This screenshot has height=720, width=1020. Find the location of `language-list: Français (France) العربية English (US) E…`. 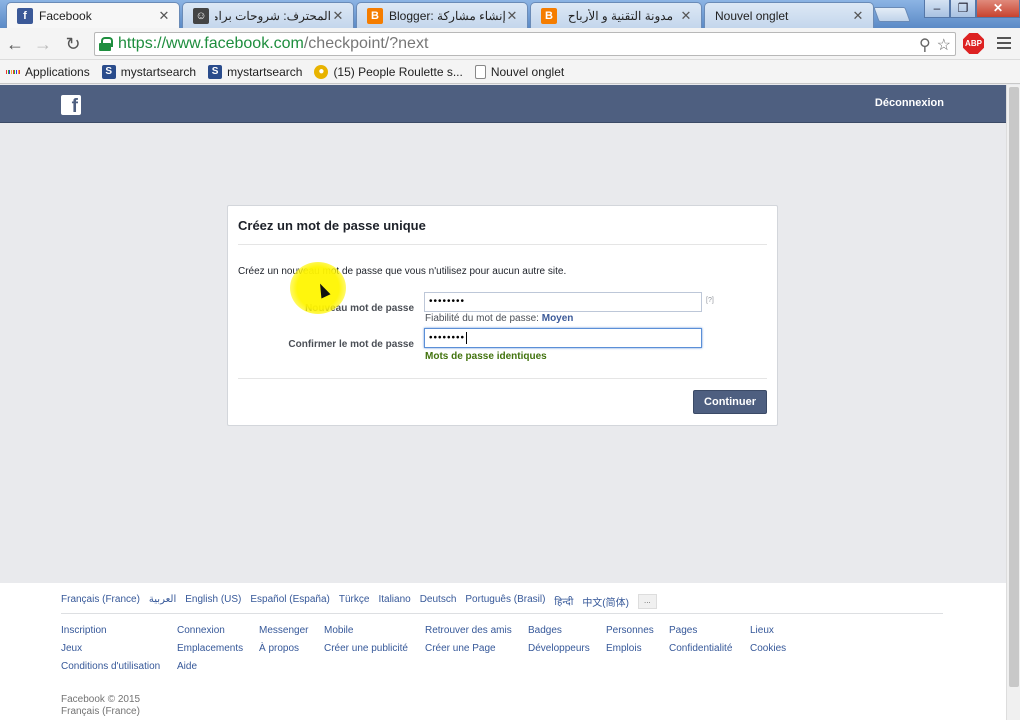

language-list: Français (France) العربية English (US) E… is located at coordinates (359, 601).